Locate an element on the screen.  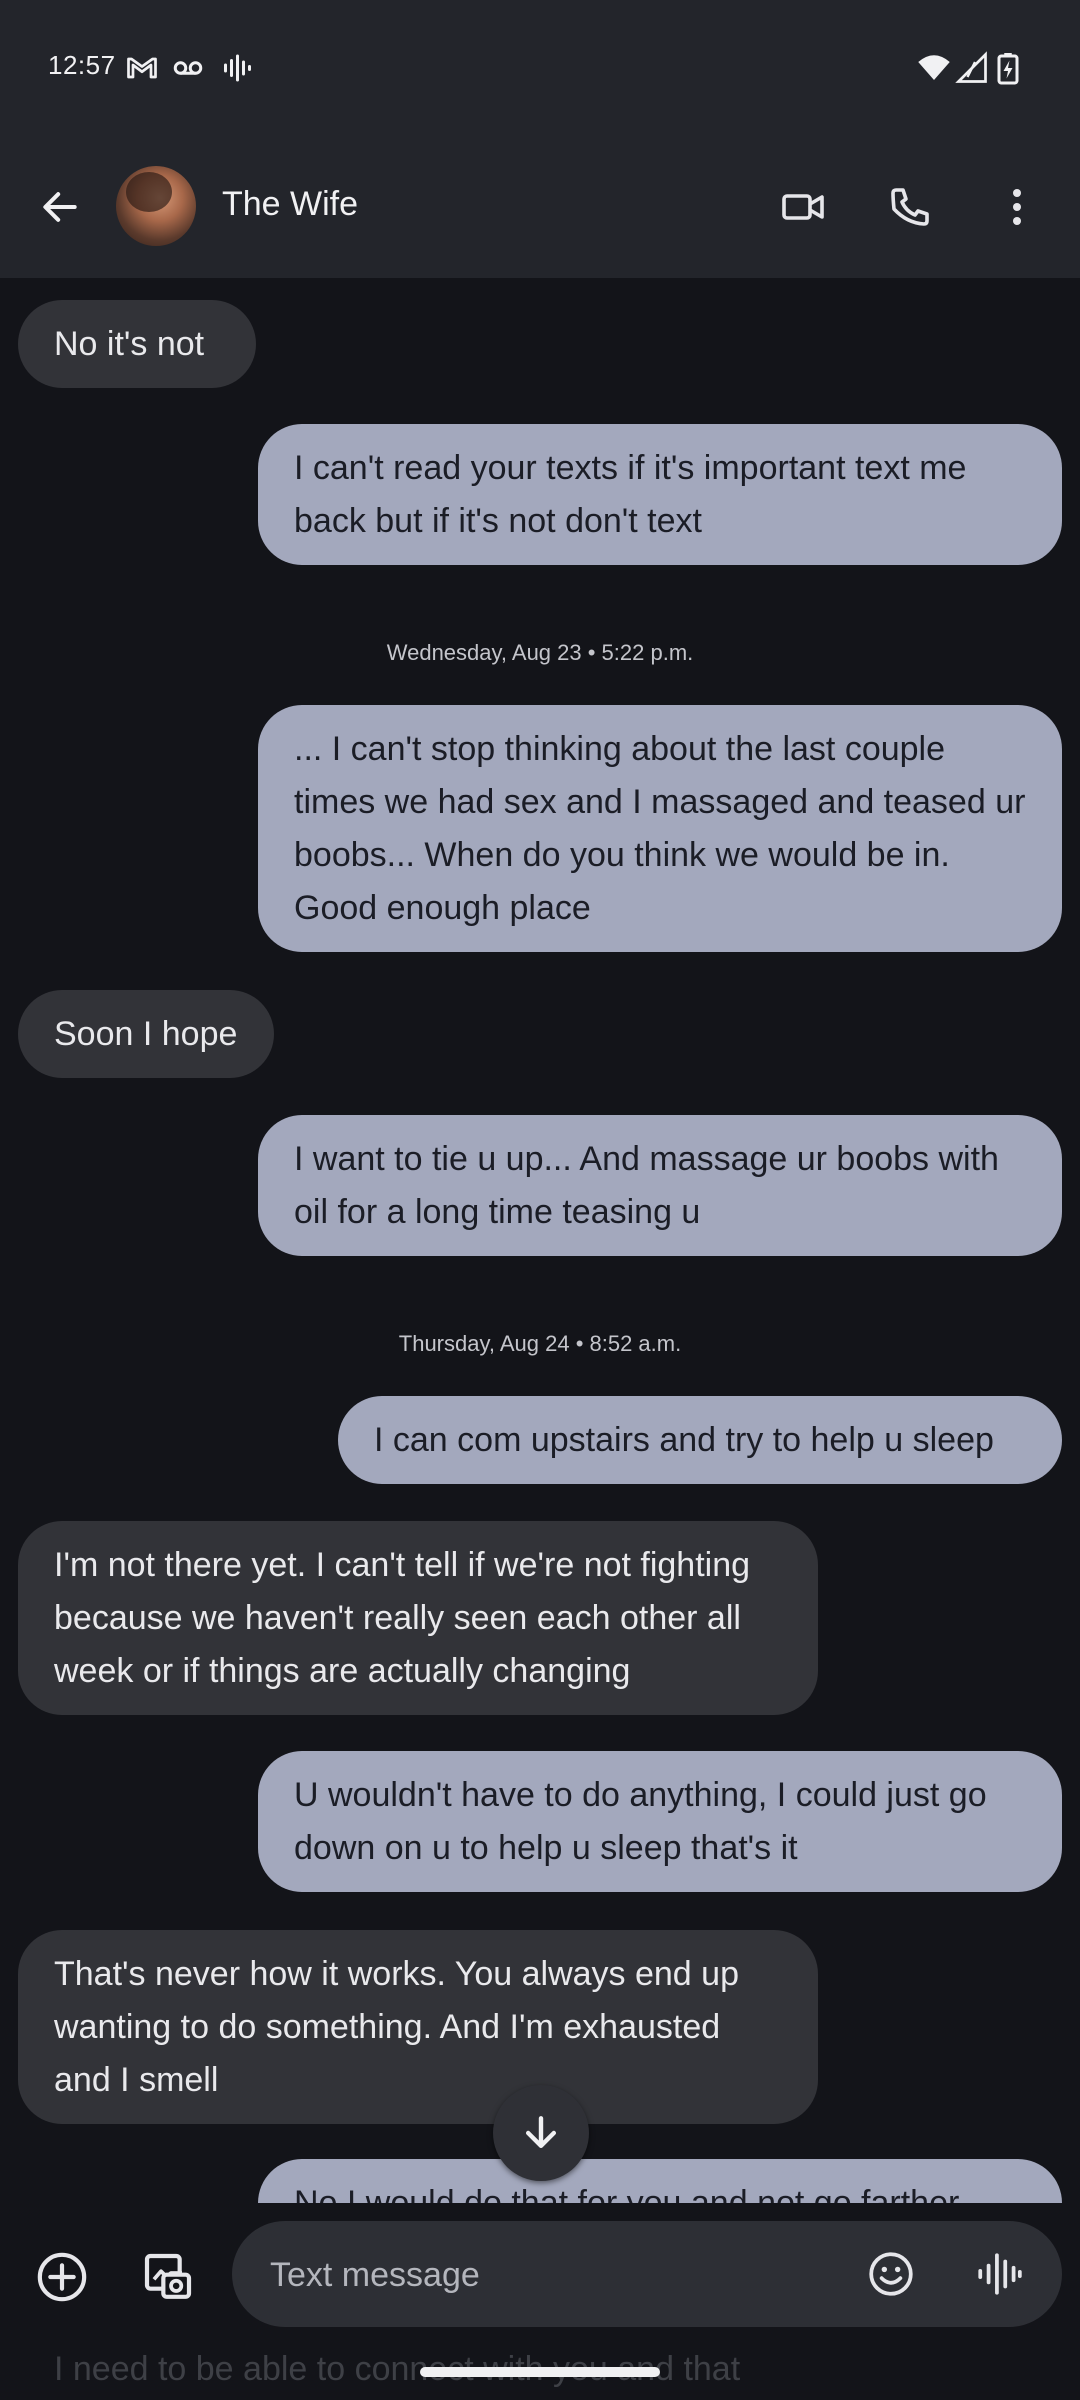
contact-name: The Wife is located at coordinates (290, 204).